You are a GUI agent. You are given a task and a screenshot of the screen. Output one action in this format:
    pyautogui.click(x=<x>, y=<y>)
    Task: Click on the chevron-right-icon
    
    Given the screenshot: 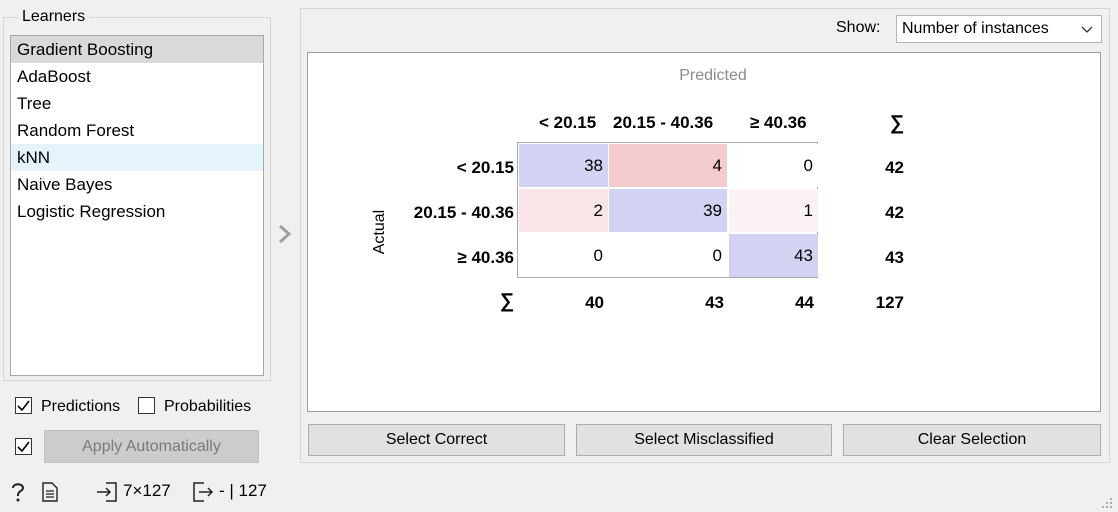 What is the action you would take?
    pyautogui.click(x=285, y=234)
    